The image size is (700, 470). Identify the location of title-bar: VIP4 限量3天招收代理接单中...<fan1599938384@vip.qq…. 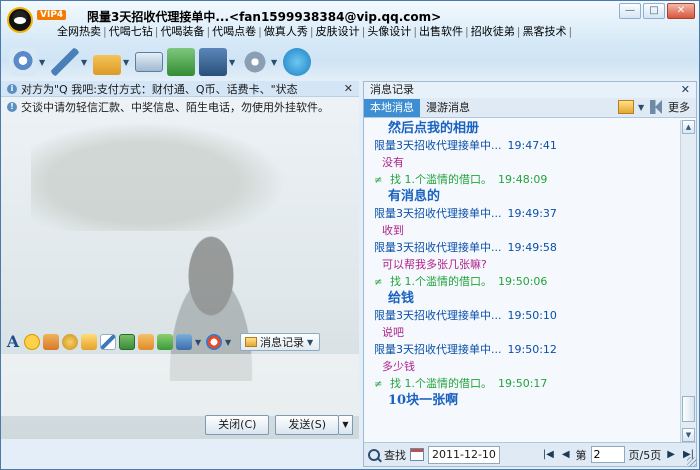
(350, 20).